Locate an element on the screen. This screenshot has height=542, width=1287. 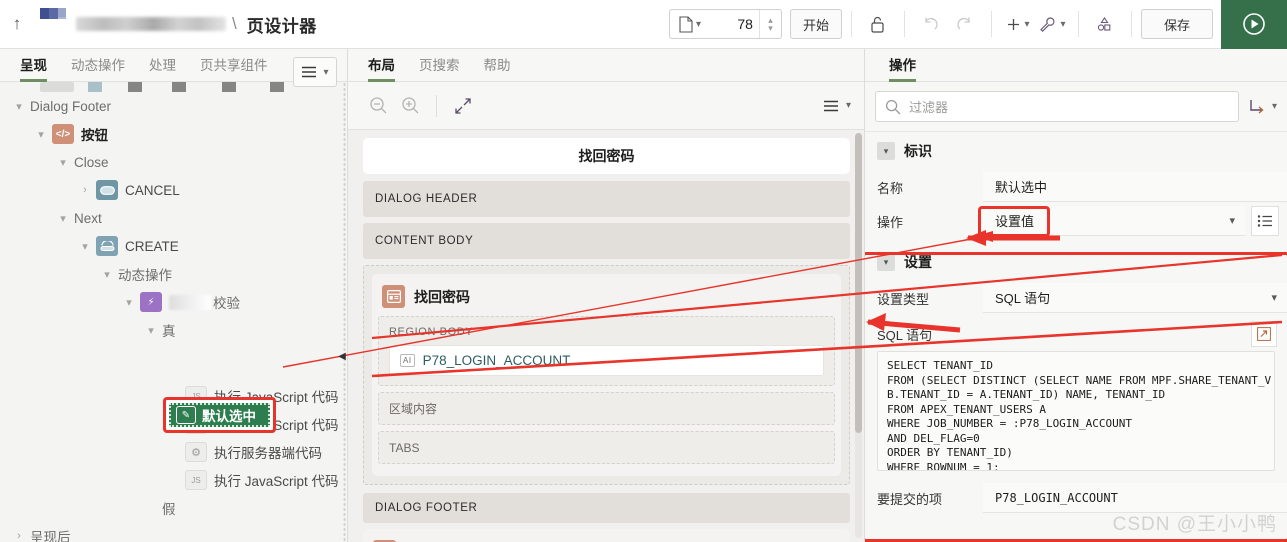
page-selector: ▾ 78 ▴ ▾ is located at coordinates (725, 24).